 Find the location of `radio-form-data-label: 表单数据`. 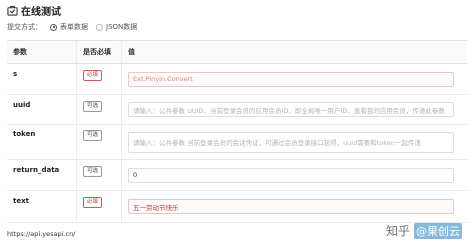

radio-form-data-label: 表单数据 is located at coordinates (74, 27).